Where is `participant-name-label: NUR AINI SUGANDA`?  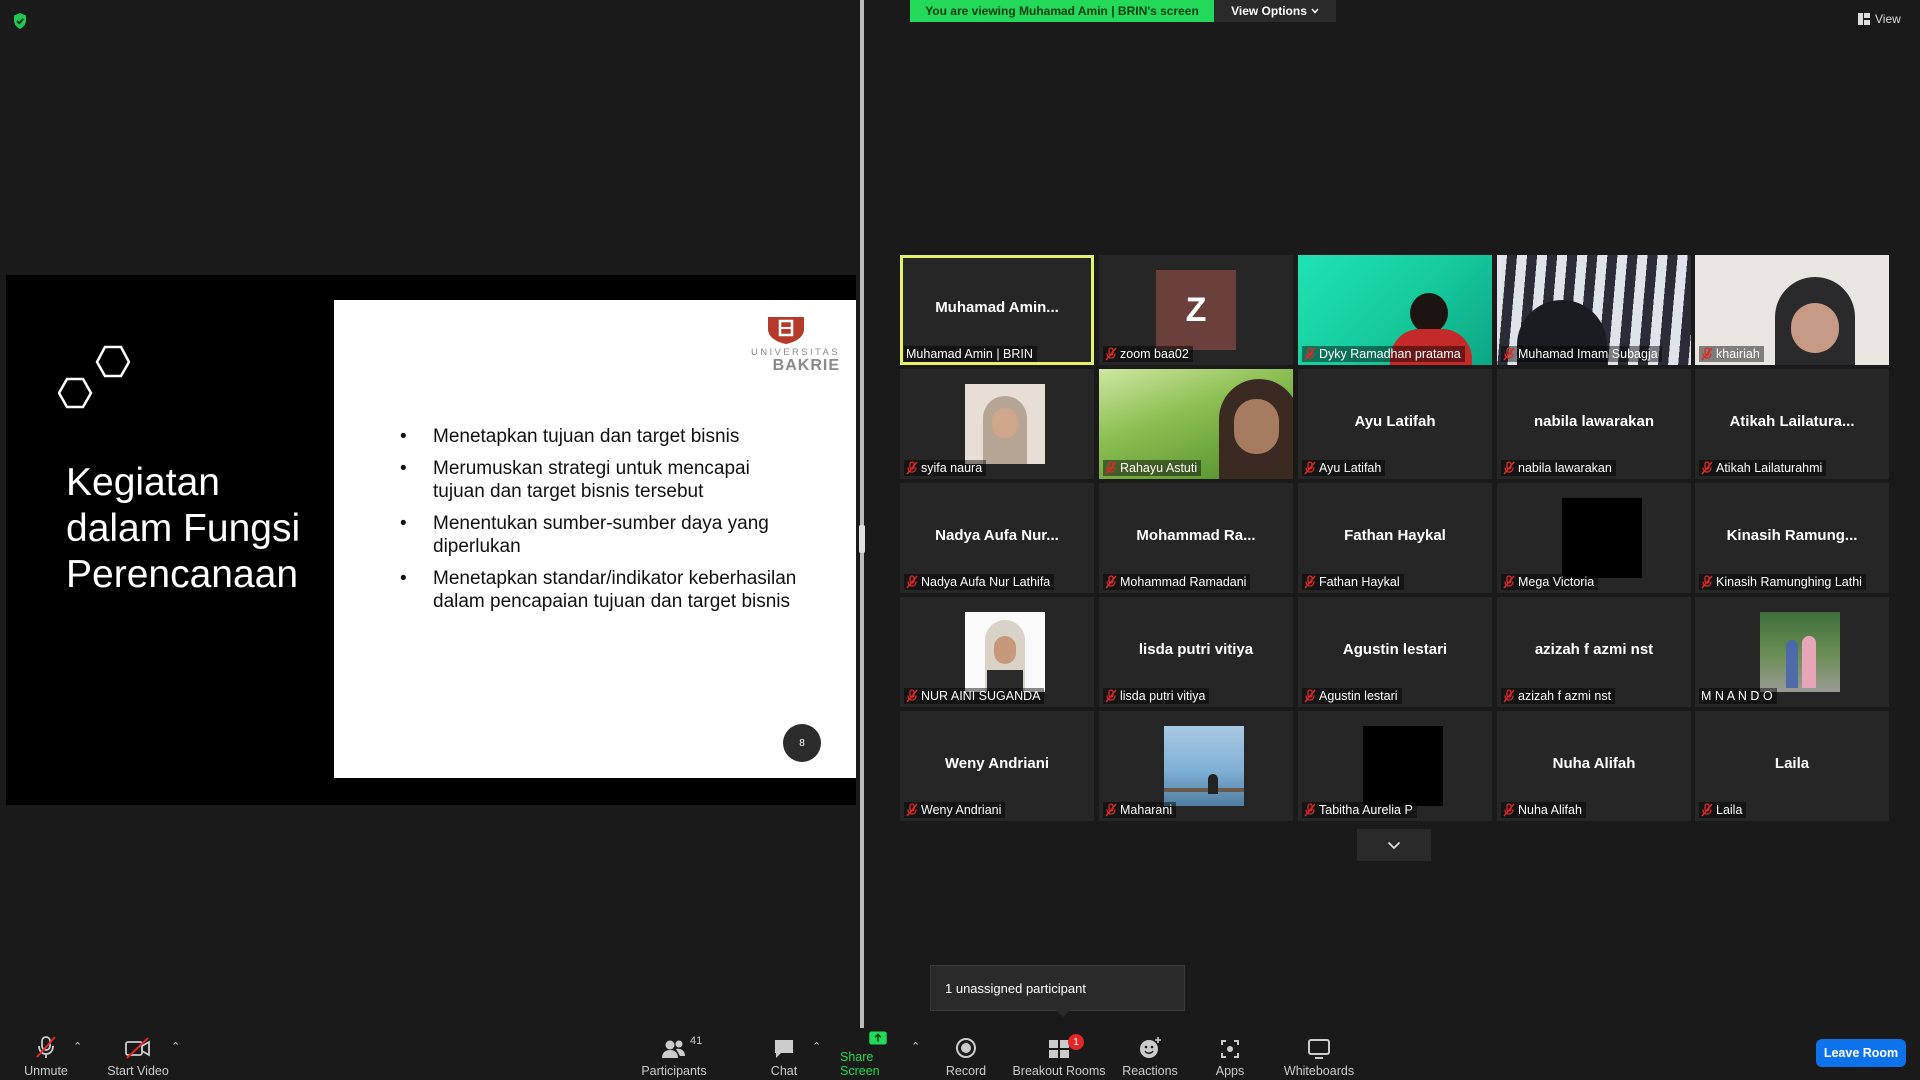
participant-name-label: NUR AINI SUGANDA is located at coordinates (974, 696).